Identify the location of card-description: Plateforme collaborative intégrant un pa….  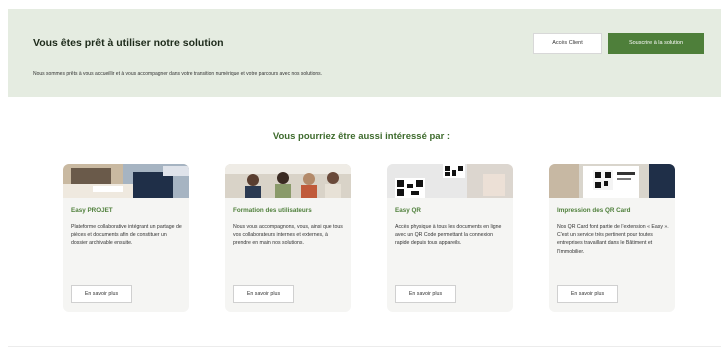
(126, 235).